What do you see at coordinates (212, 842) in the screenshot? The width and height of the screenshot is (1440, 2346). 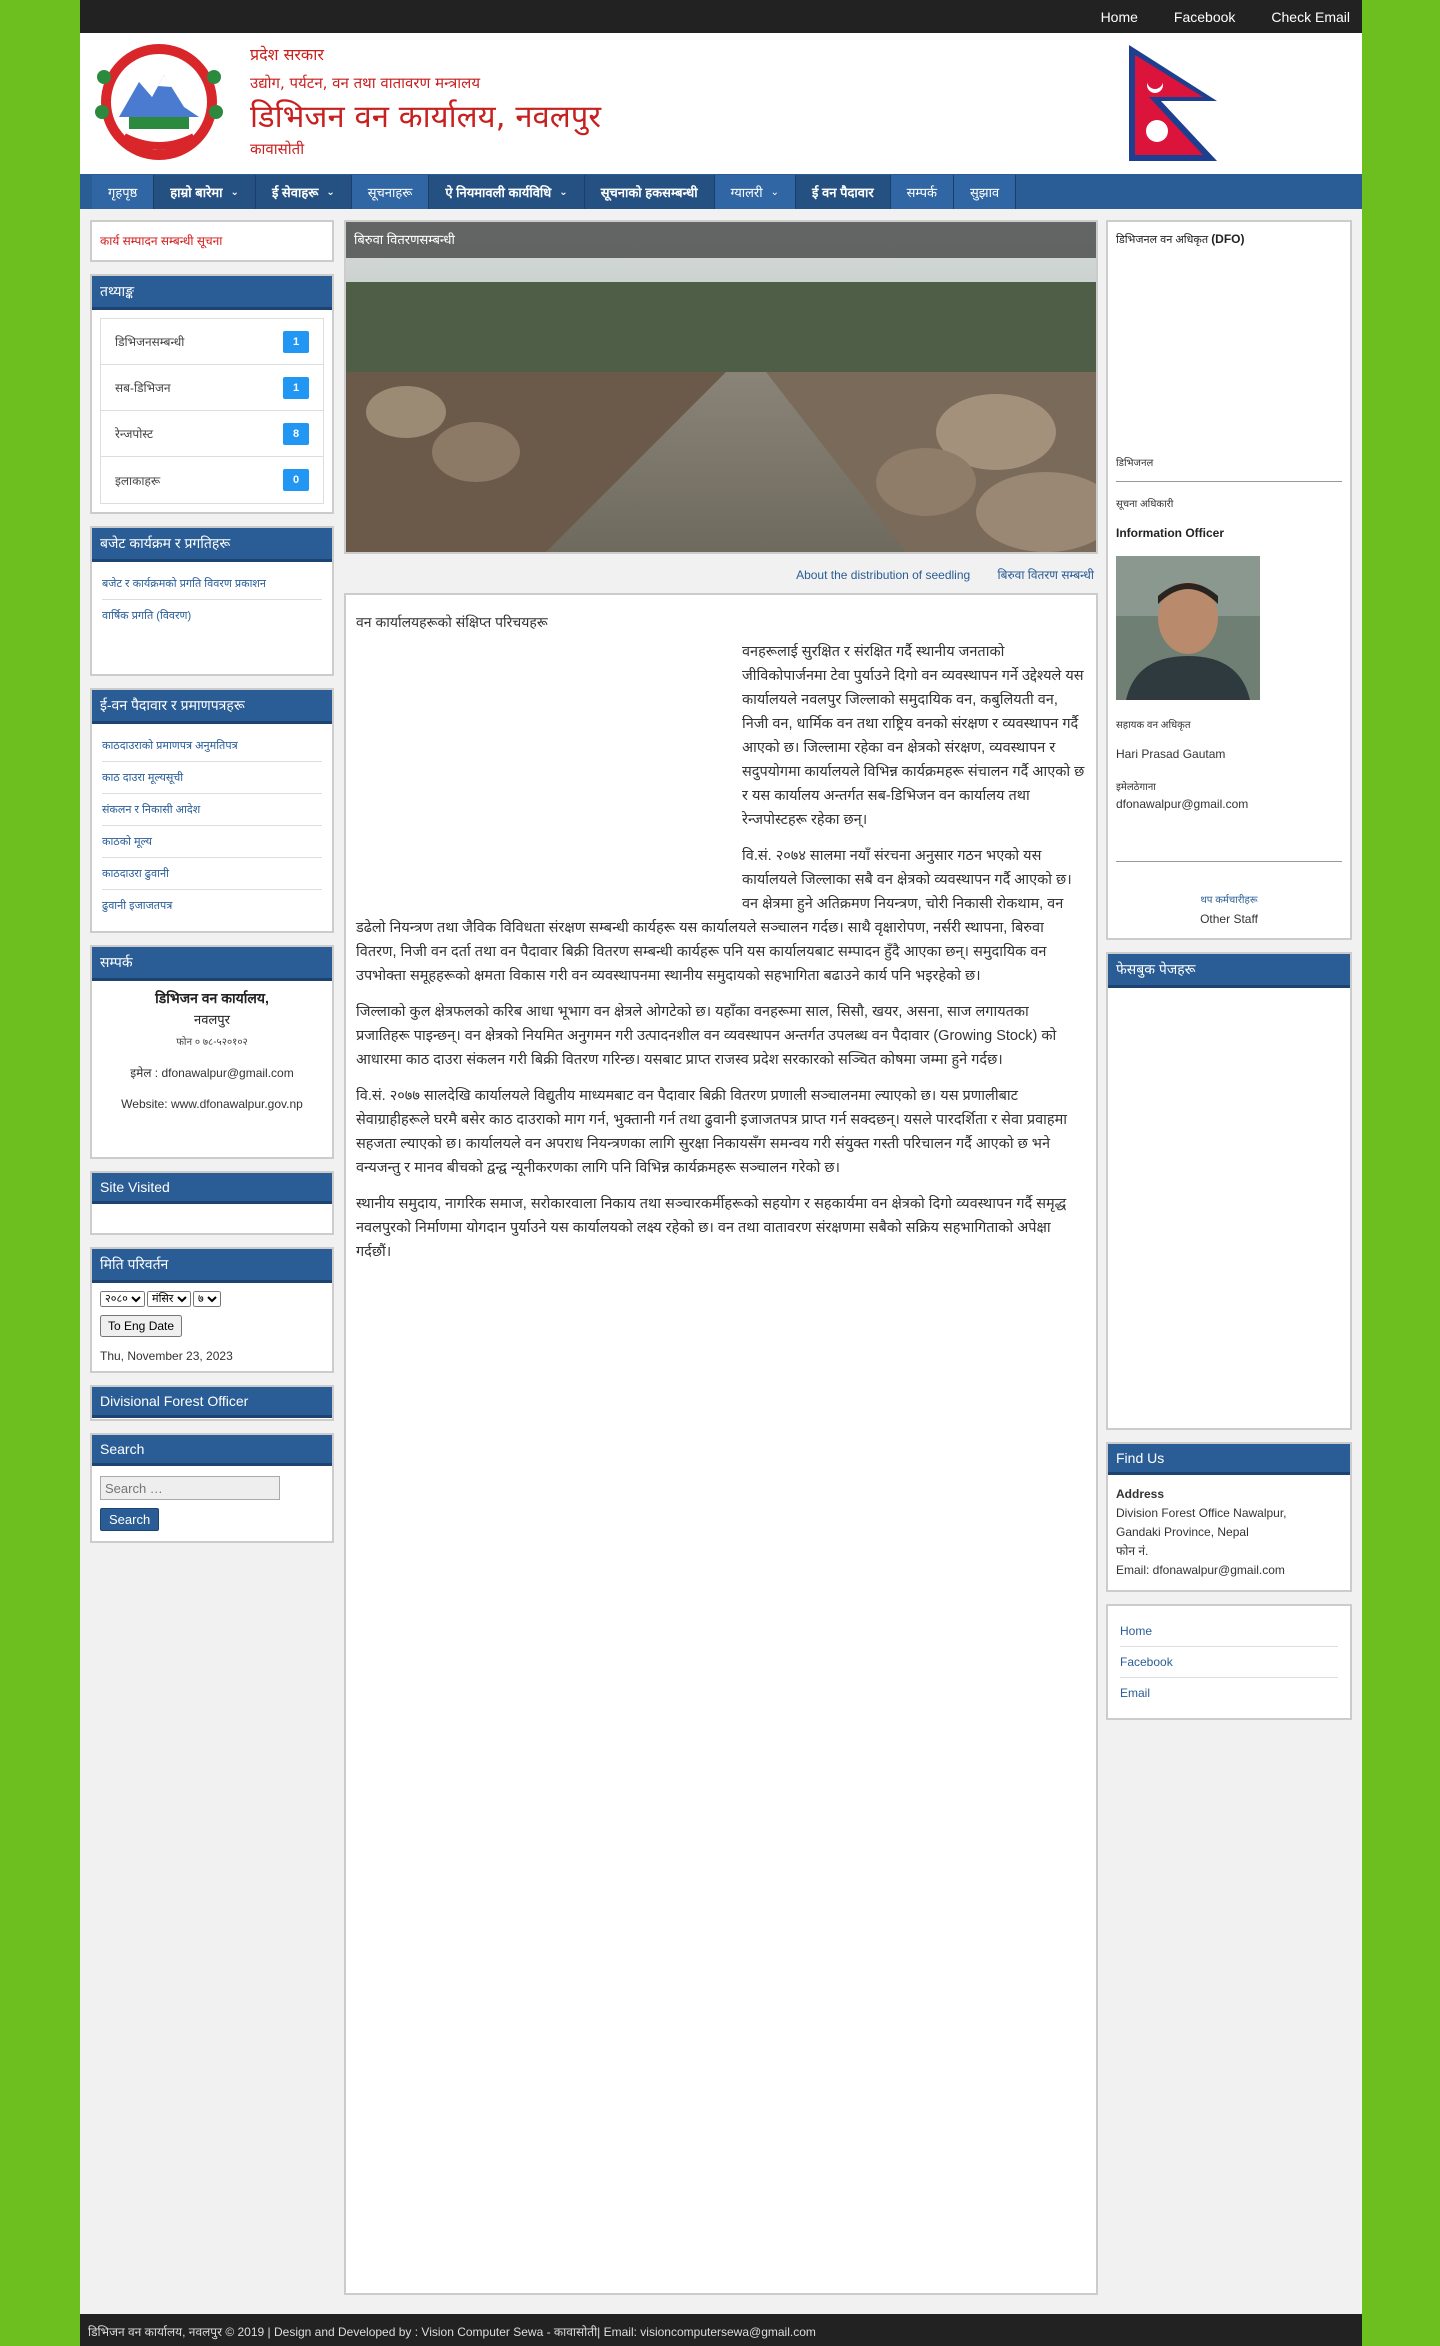 I see `eforest-link: काठको मूल्य` at bounding box center [212, 842].